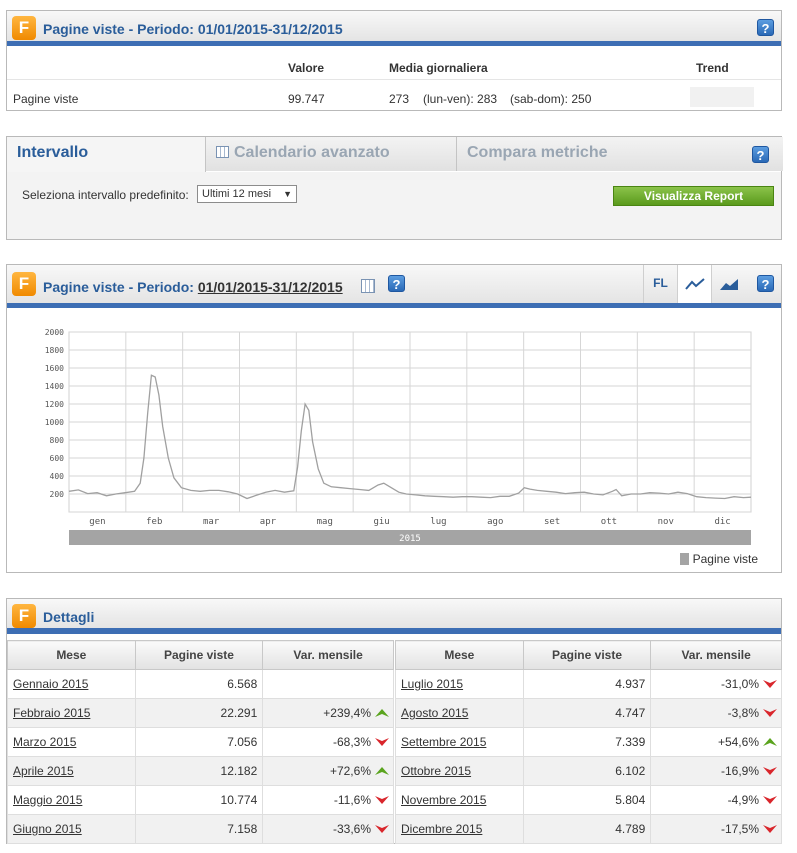  Describe the element at coordinates (722, 97) in the screenshot. I see `trend-sparkline` at that location.